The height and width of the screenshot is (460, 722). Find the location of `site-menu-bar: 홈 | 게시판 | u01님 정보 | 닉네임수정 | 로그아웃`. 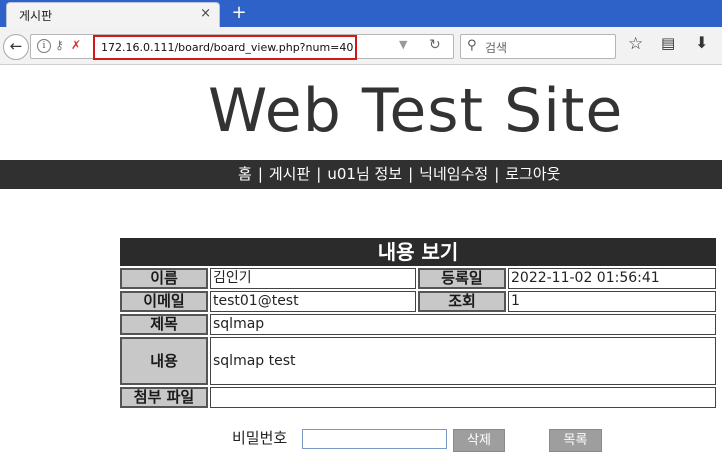

site-menu-bar: 홈 | 게시판 | u01님 정보 | 닉네임수정 | 로그아웃 is located at coordinates (361, 174).